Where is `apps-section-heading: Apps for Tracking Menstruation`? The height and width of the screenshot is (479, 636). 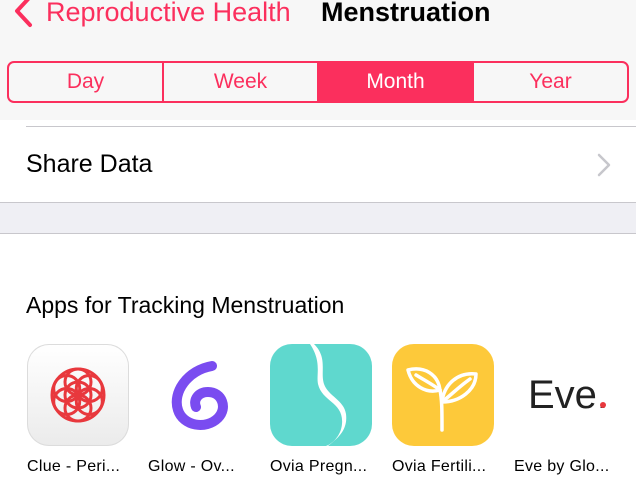 apps-section-heading: Apps for Tracking Menstruation is located at coordinates (185, 305).